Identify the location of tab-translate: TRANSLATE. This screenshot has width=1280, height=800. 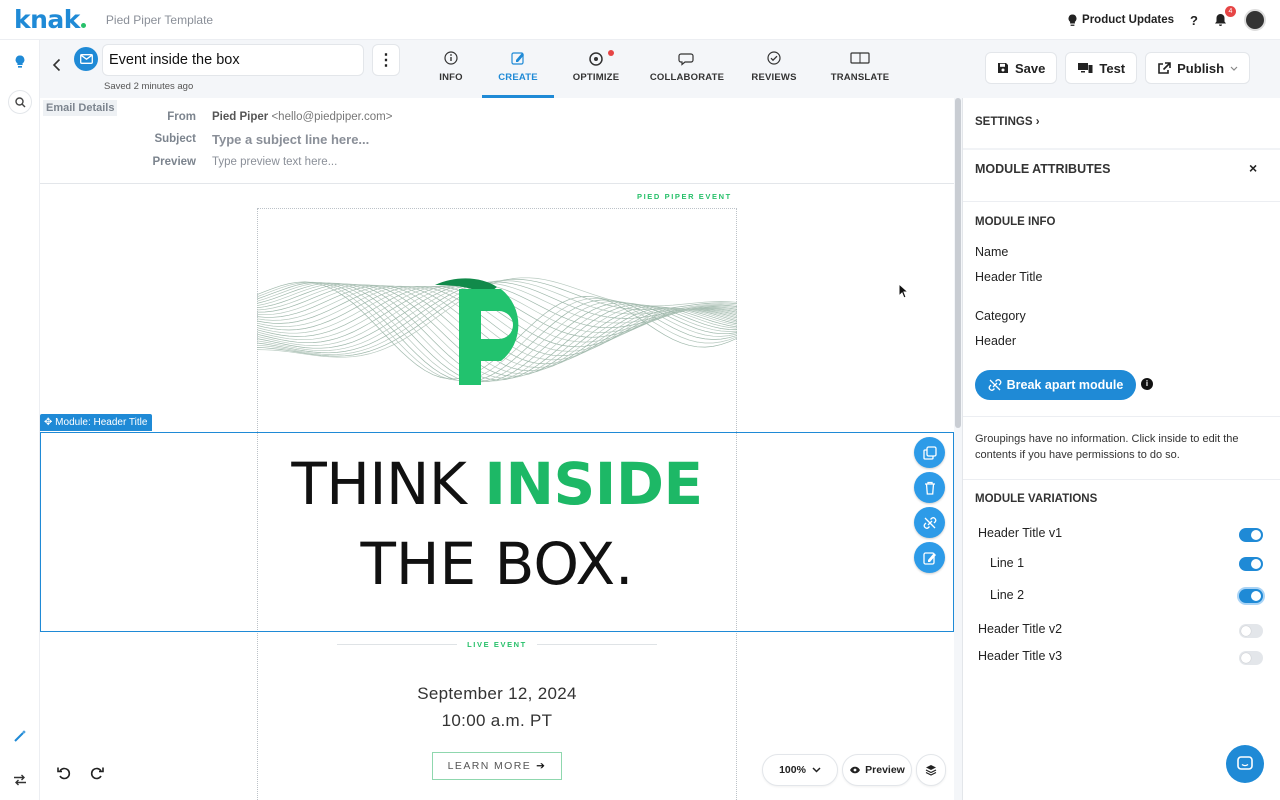
(860, 69).